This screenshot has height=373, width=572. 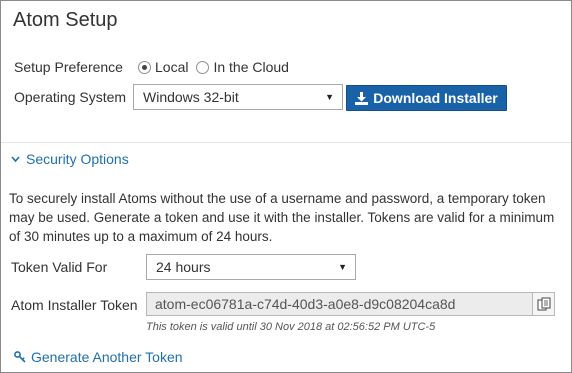 What do you see at coordinates (59, 267) in the screenshot?
I see `token-valid-for-label: Token Valid For` at bounding box center [59, 267].